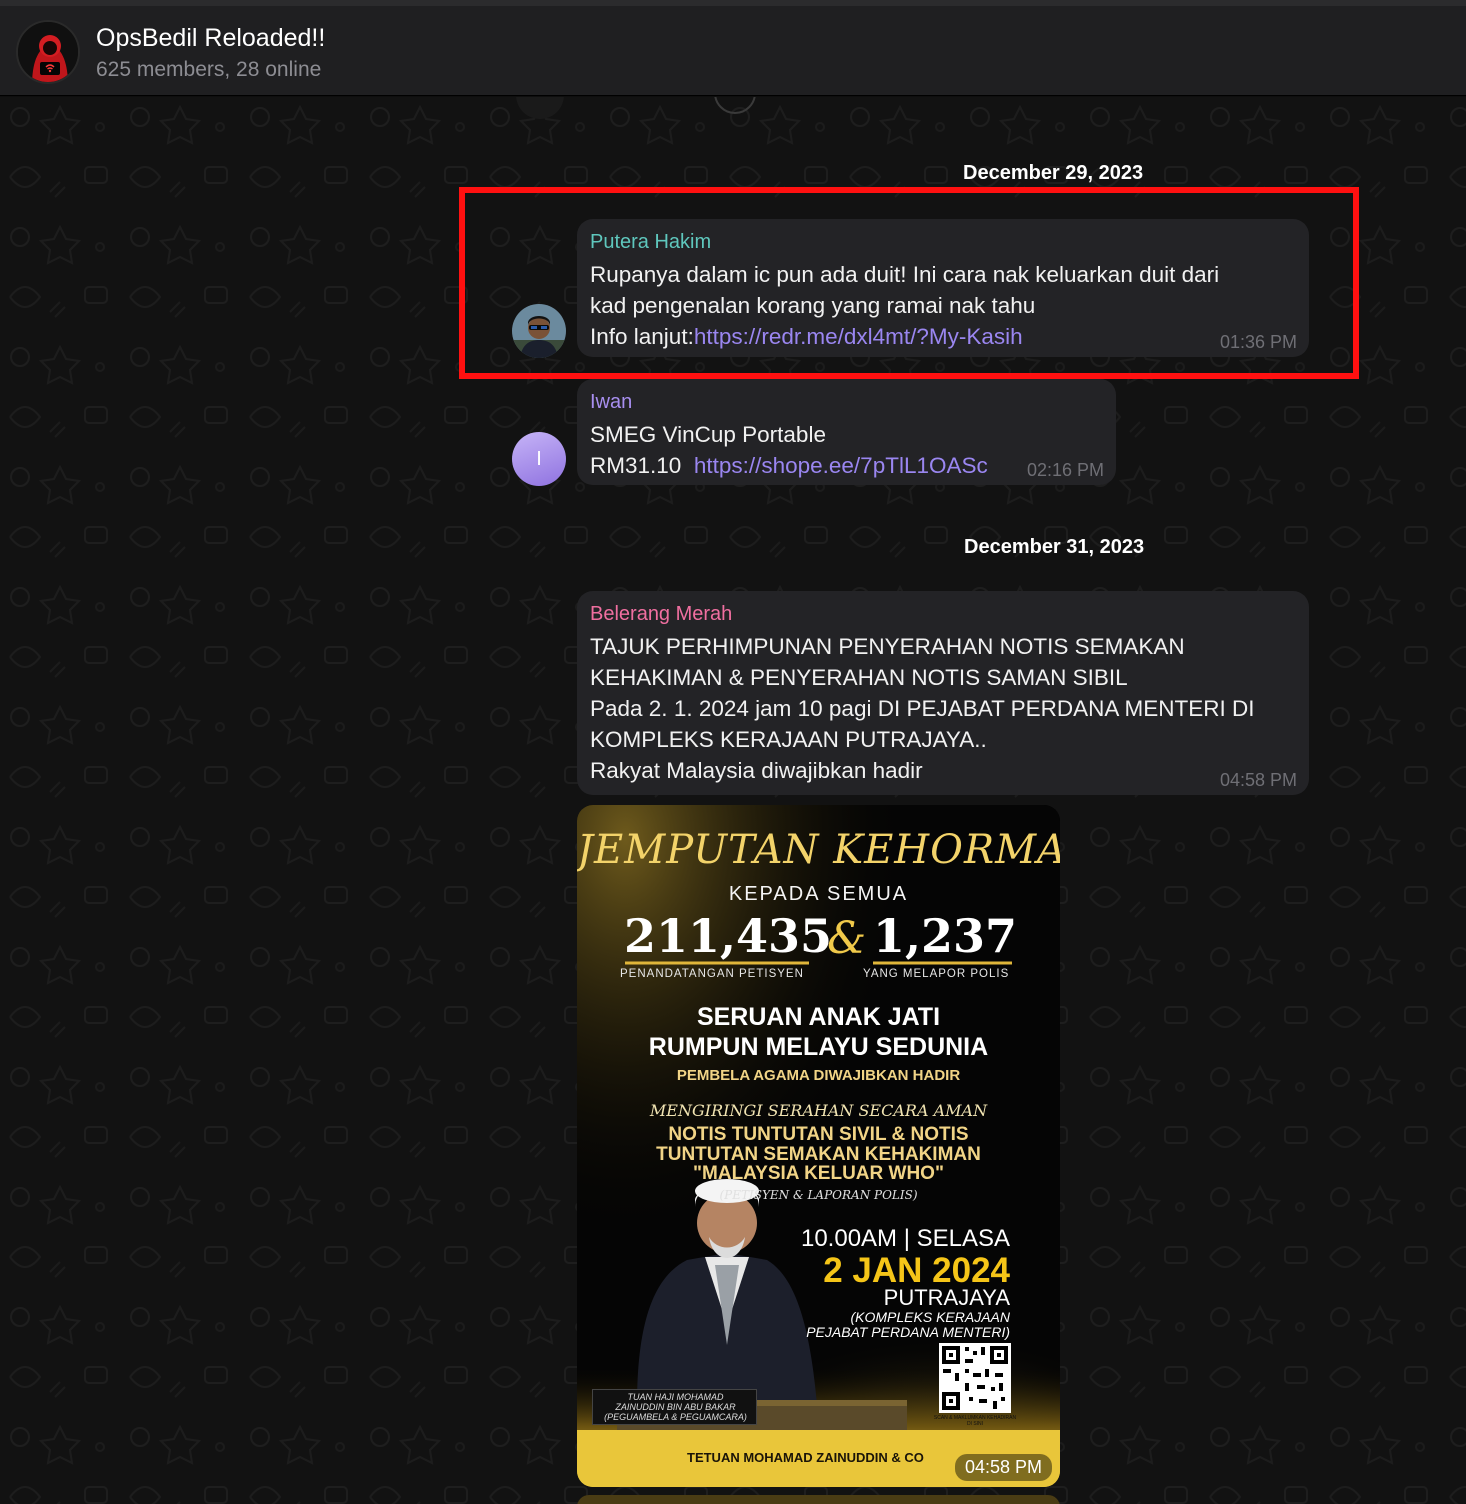  I want to click on poster-footer: TETUAN MOHAMAD ZAINUDDIN & CO, so click(805, 1457).